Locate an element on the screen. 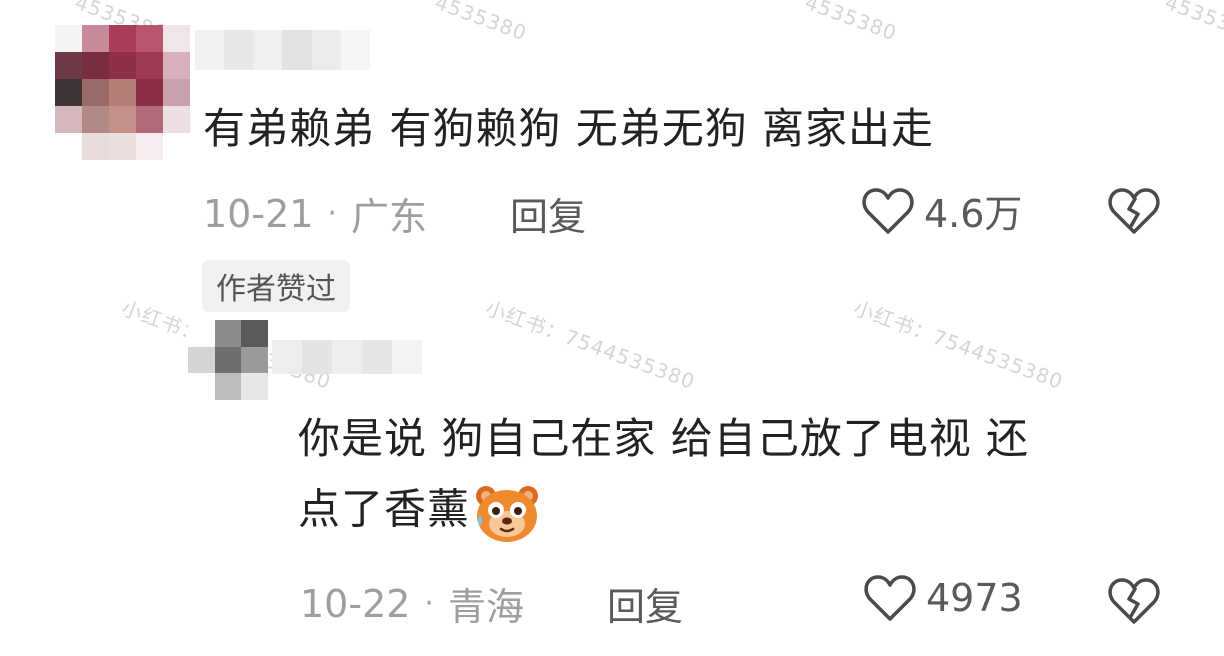  like-button: 4973 is located at coordinates (943, 598).